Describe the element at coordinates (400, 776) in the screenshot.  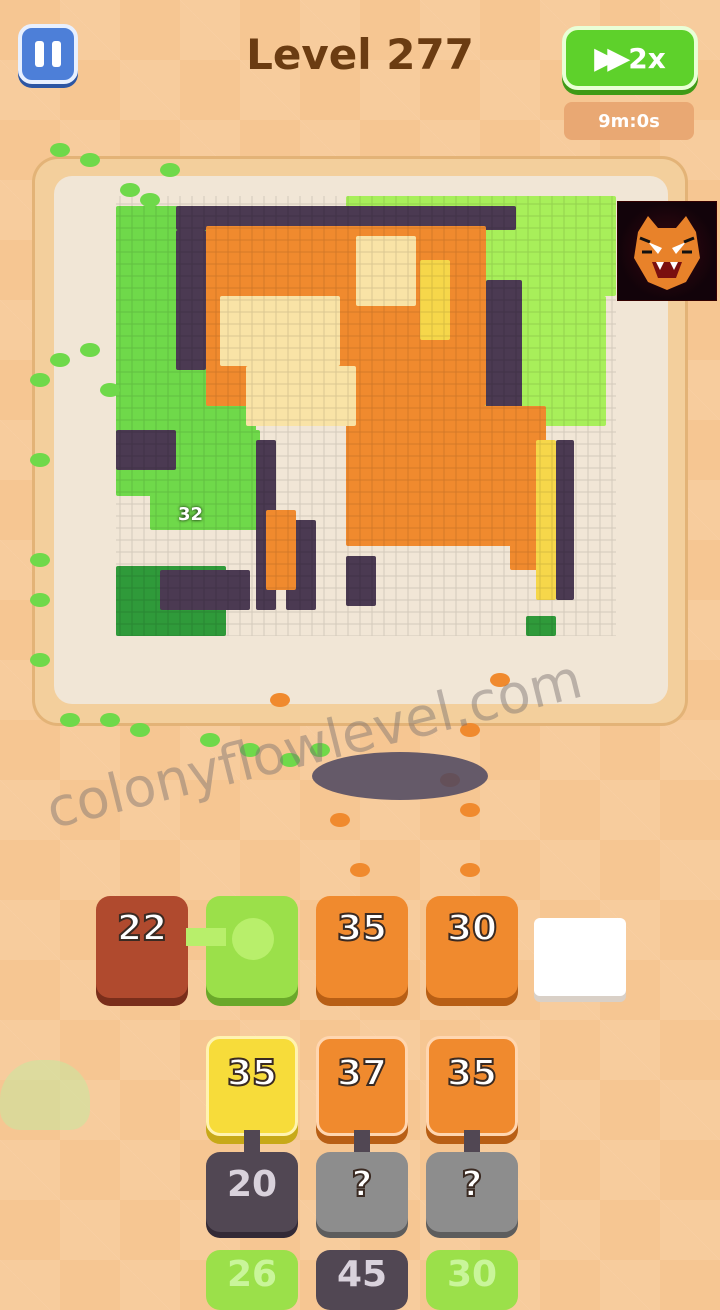
I see `ant-hole` at that location.